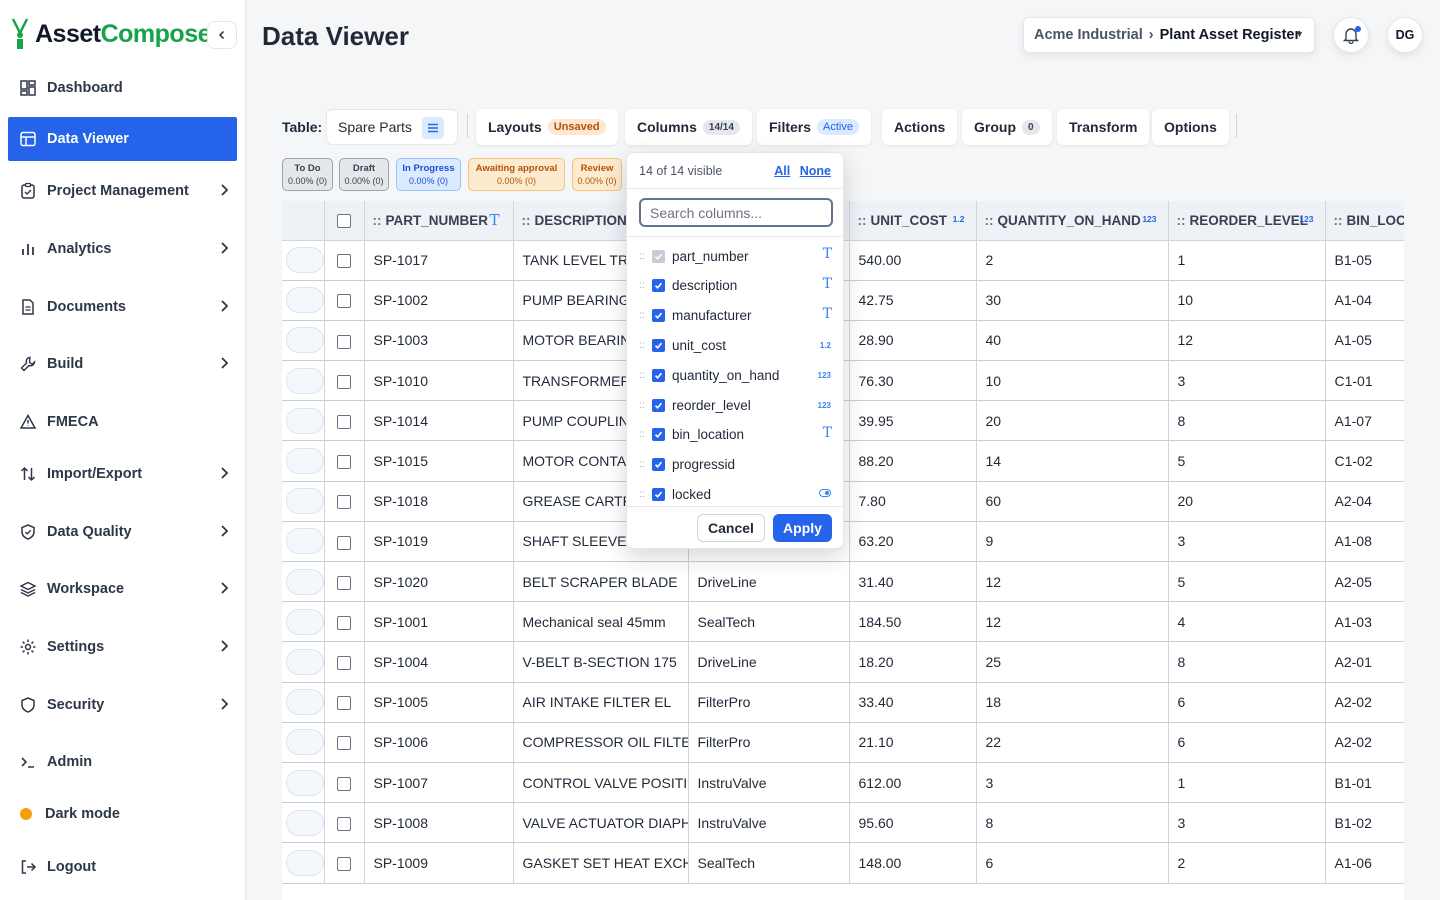 The image size is (1440, 900). What do you see at coordinates (439, 381) in the screenshot?
I see `table-cell: SP-1010` at bounding box center [439, 381].